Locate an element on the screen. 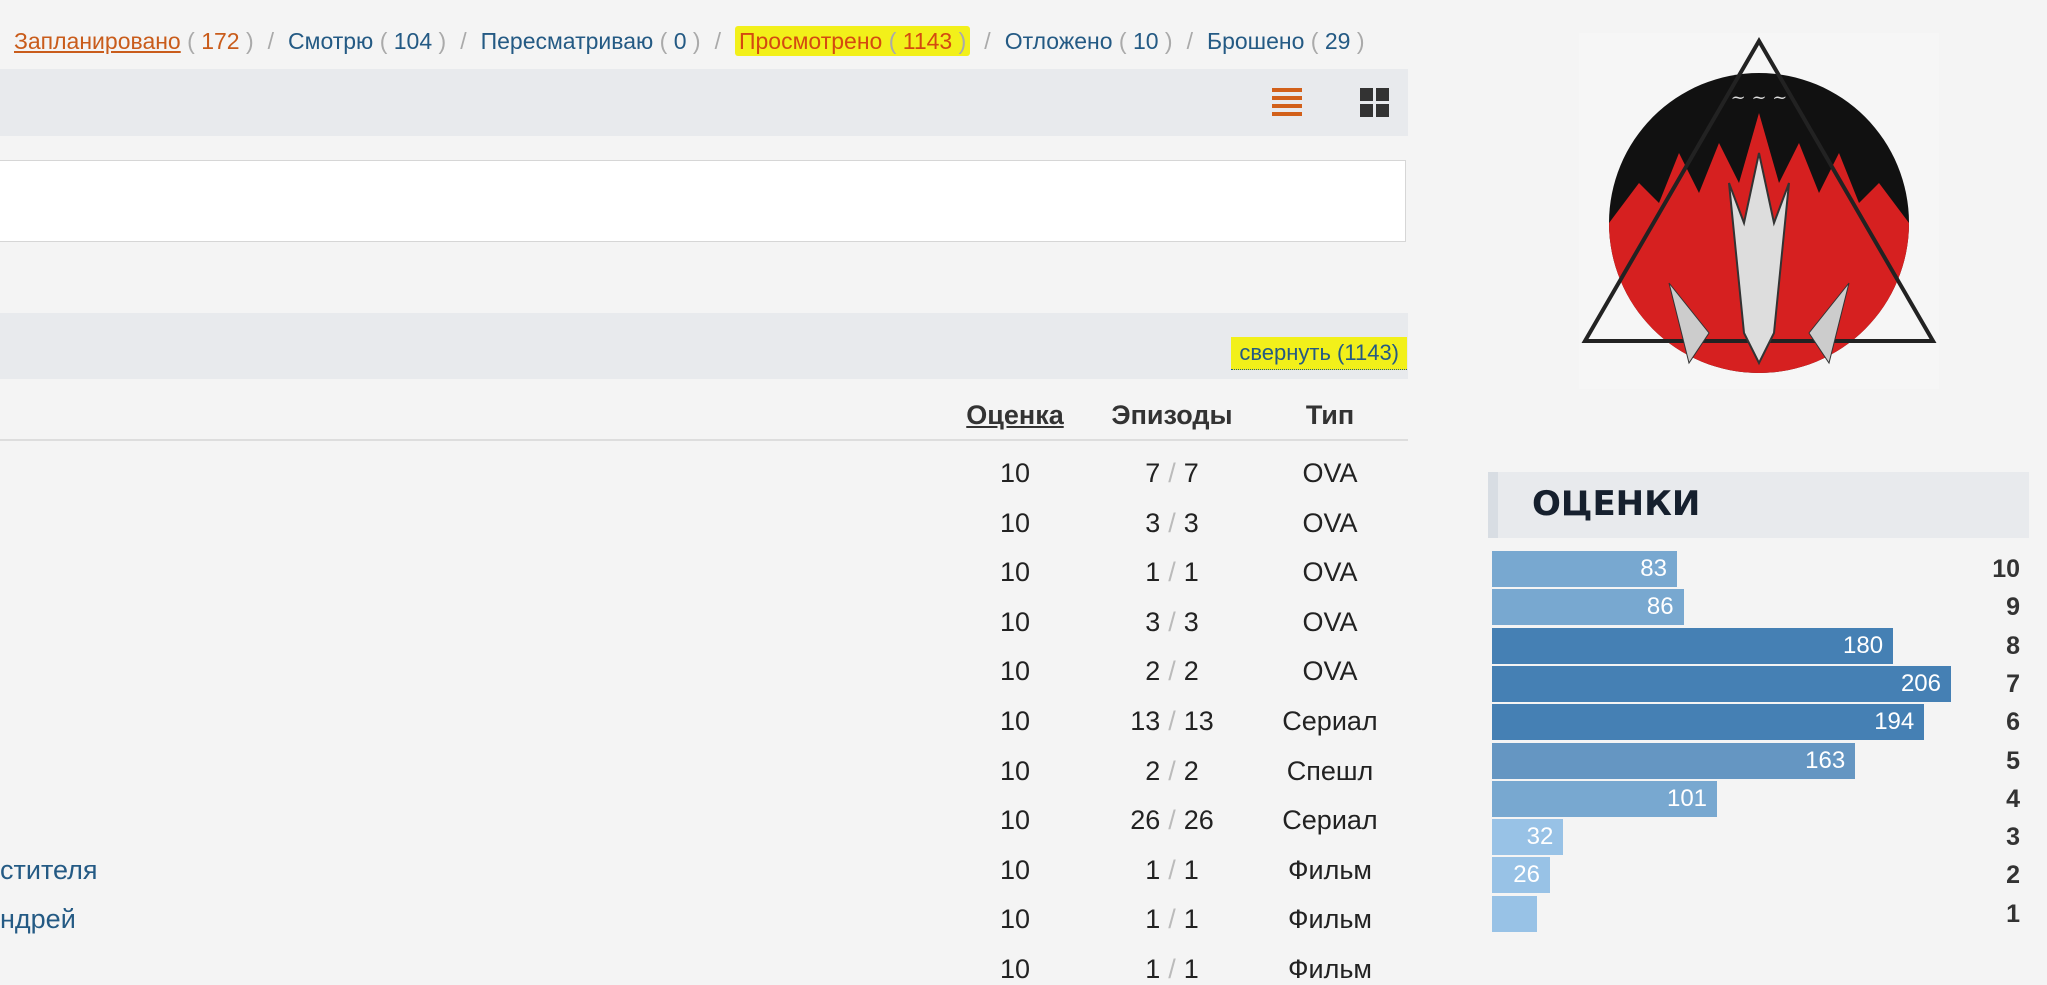 The width and height of the screenshot is (2047, 985). rating-bar-6: 194 is located at coordinates (1708, 722).